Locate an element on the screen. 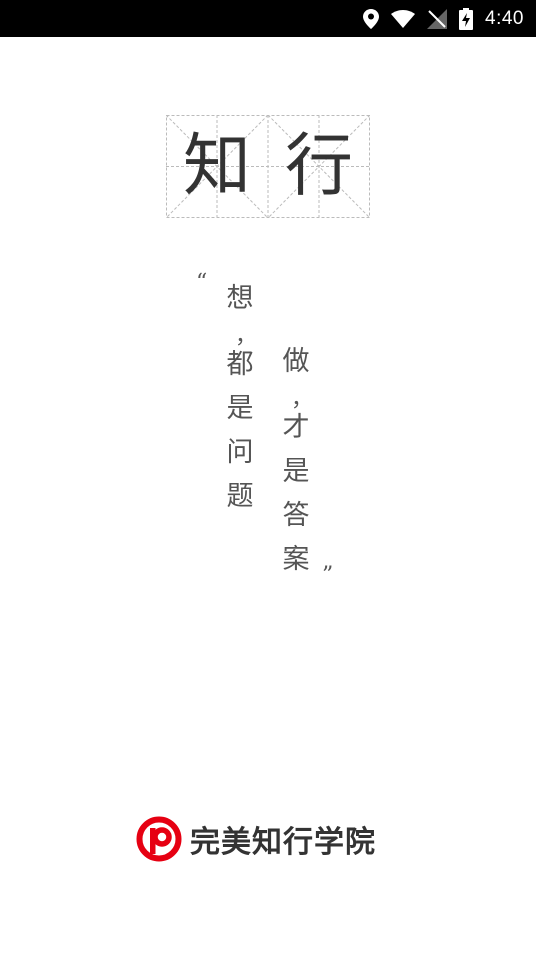 The height and width of the screenshot is (954, 536). quote-char: 案 is located at coordinates (296, 559).